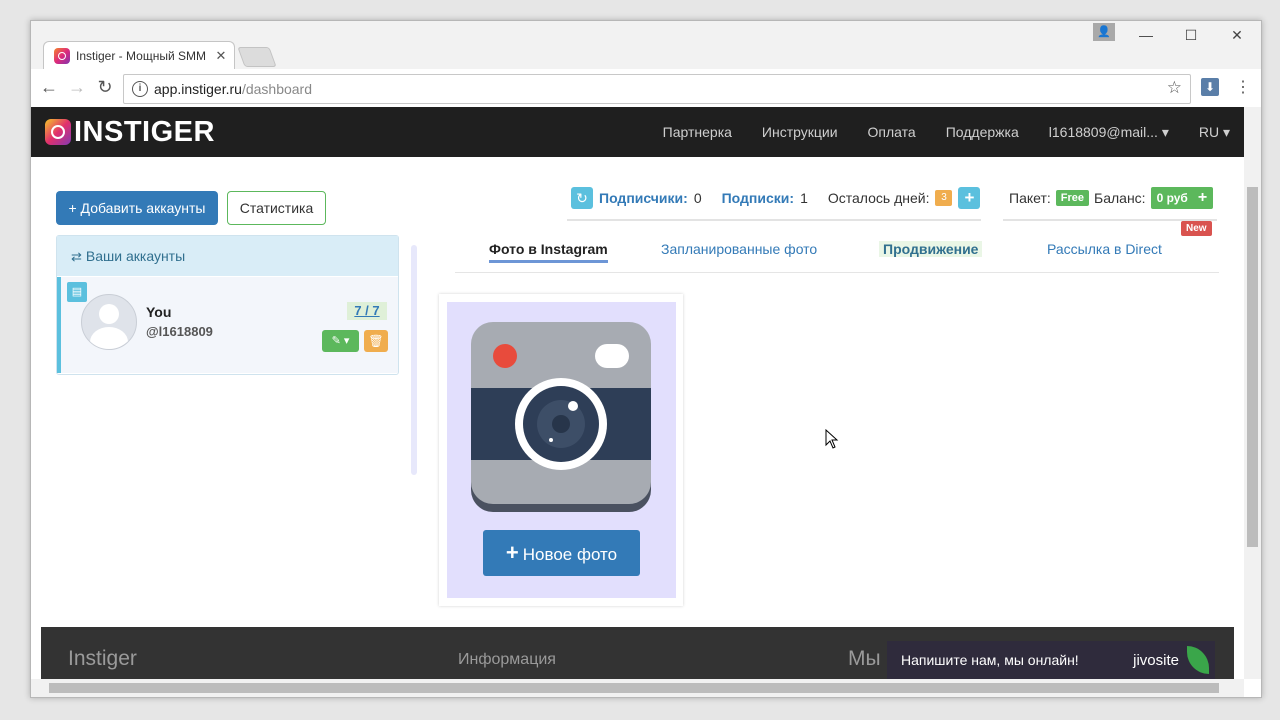  Describe the element at coordinates (1243, 87) in the screenshot. I see `browser-menu-icon: ⋮` at that location.